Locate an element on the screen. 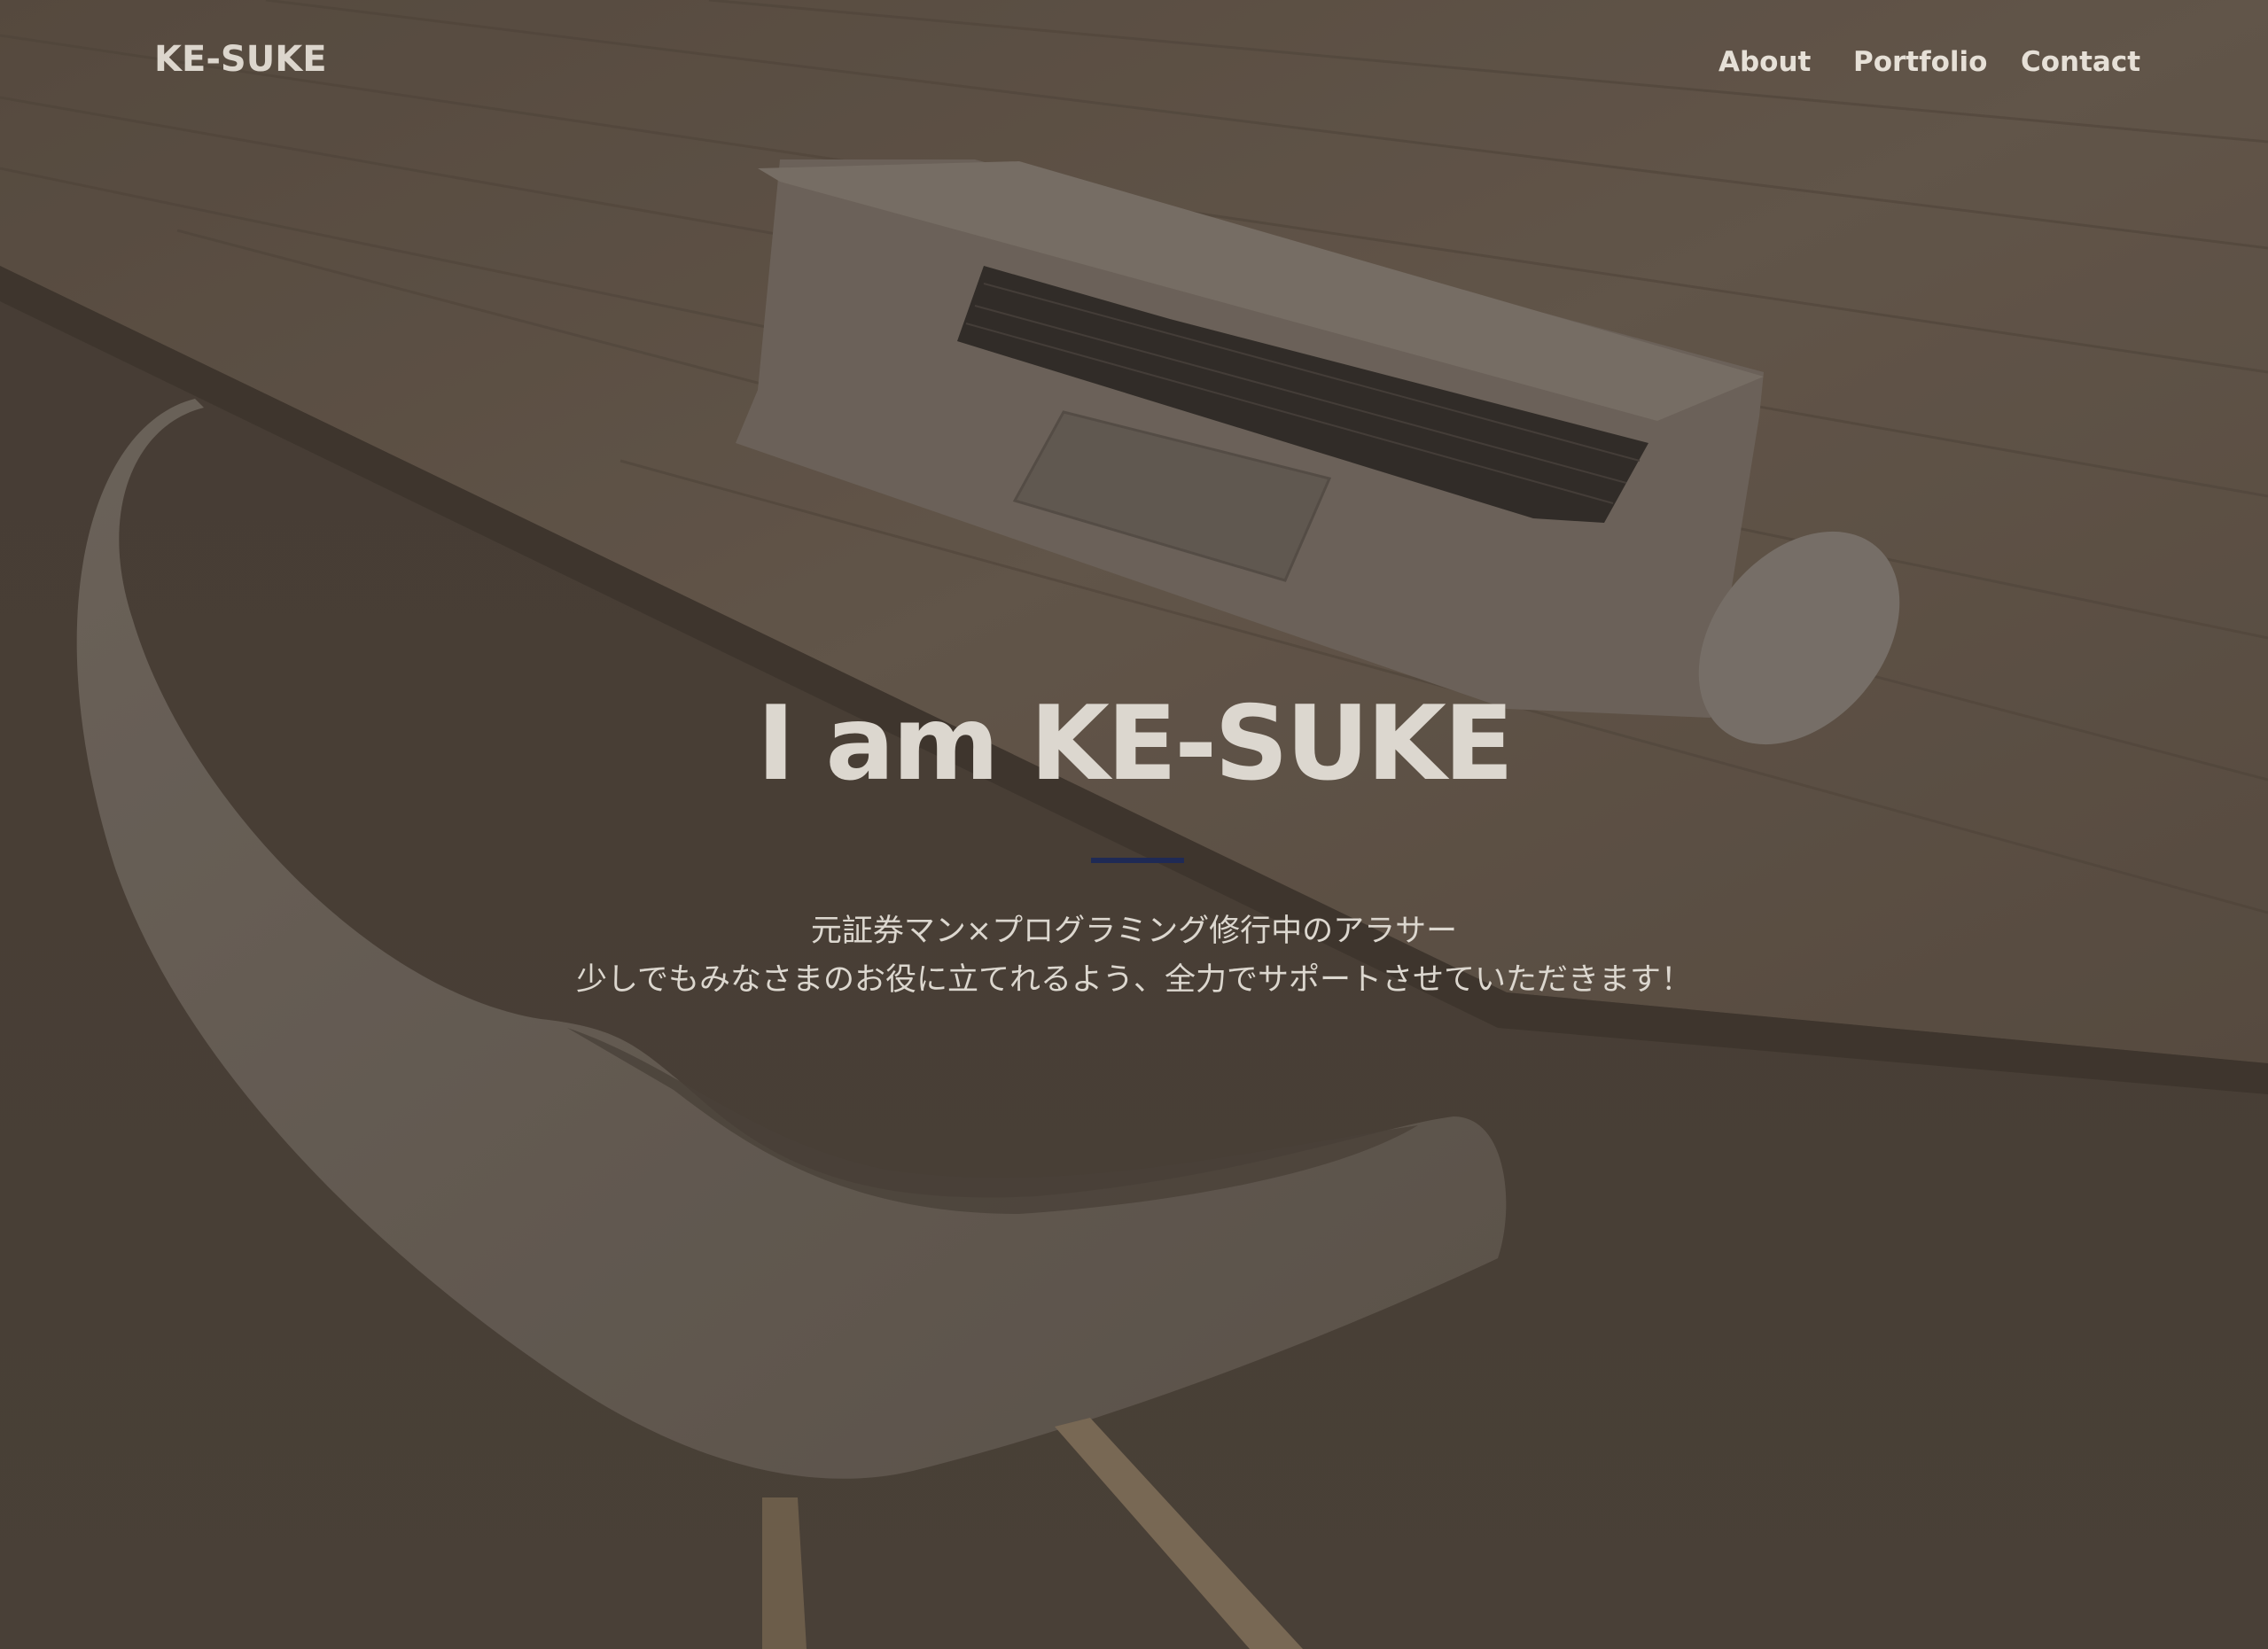 This screenshot has width=2268, height=1649. nav-item-about: About is located at coordinates (1765, 62).